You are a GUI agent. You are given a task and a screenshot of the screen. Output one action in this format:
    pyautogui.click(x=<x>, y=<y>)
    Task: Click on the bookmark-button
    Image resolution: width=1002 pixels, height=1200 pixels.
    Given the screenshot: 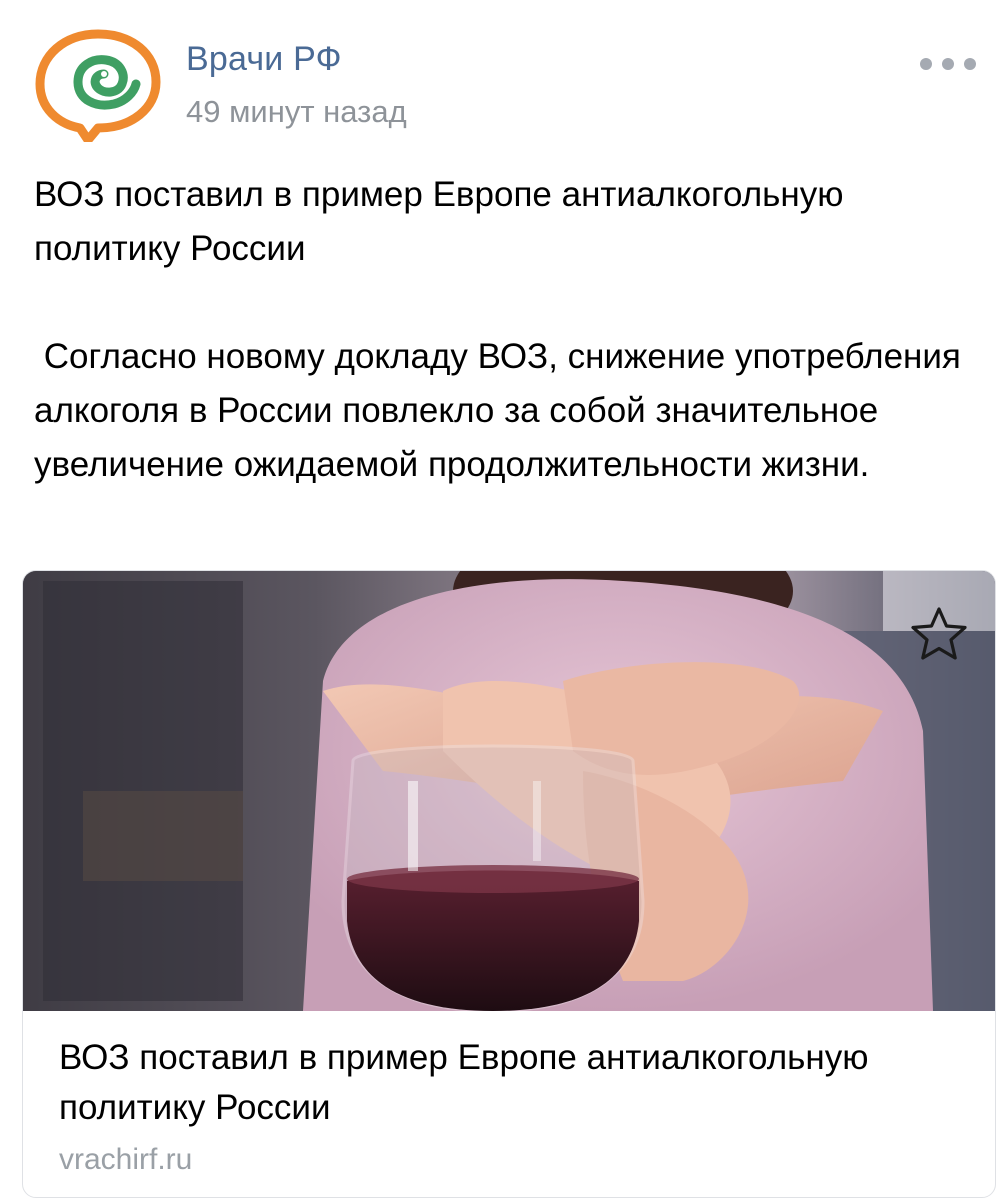 What is the action you would take?
    pyautogui.click(x=939, y=635)
    